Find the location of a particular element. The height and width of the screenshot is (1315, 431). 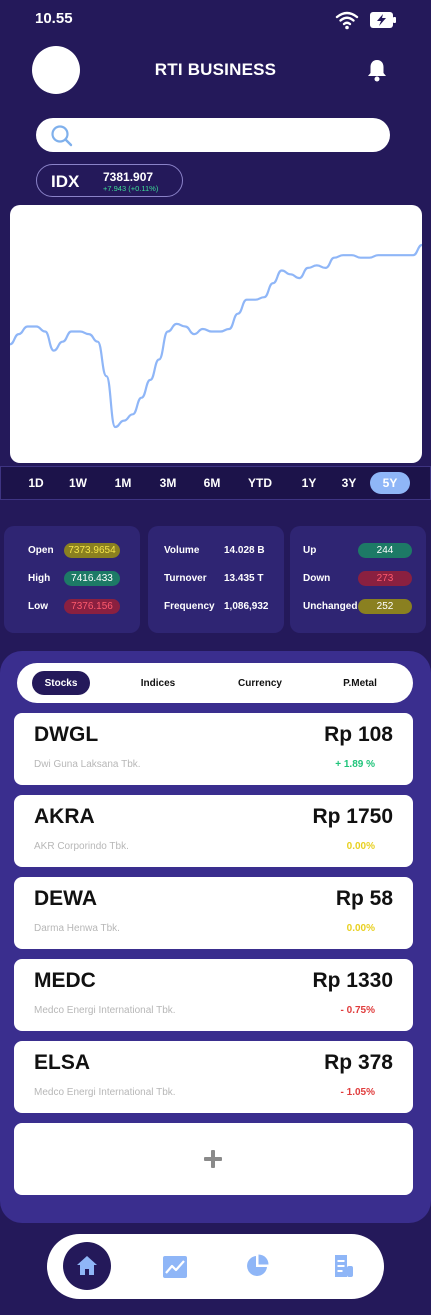

stat-value-unchanged: 252 is located at coordinates (385, 606).